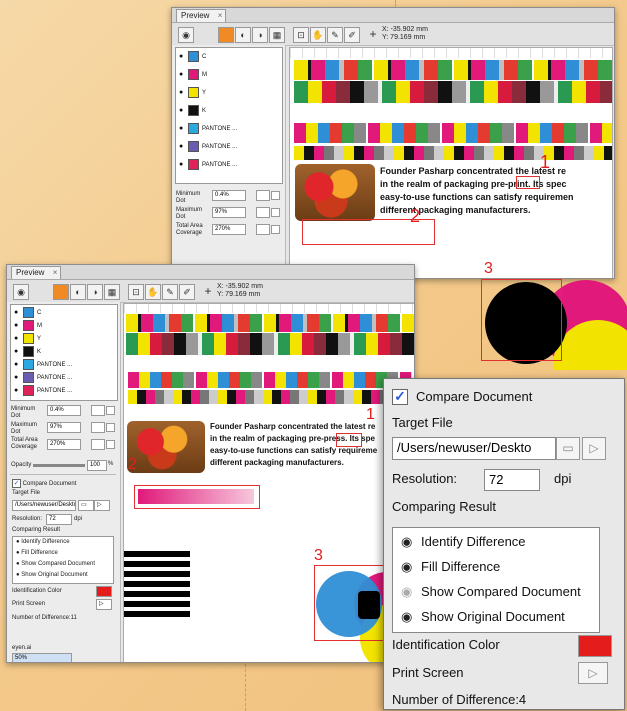 This screenshot has width=627, height=711. Describe the element at coordinates (55, 564) in the screenshot. I see `result-item-show-compared: ● Show Compared Document` at that location.